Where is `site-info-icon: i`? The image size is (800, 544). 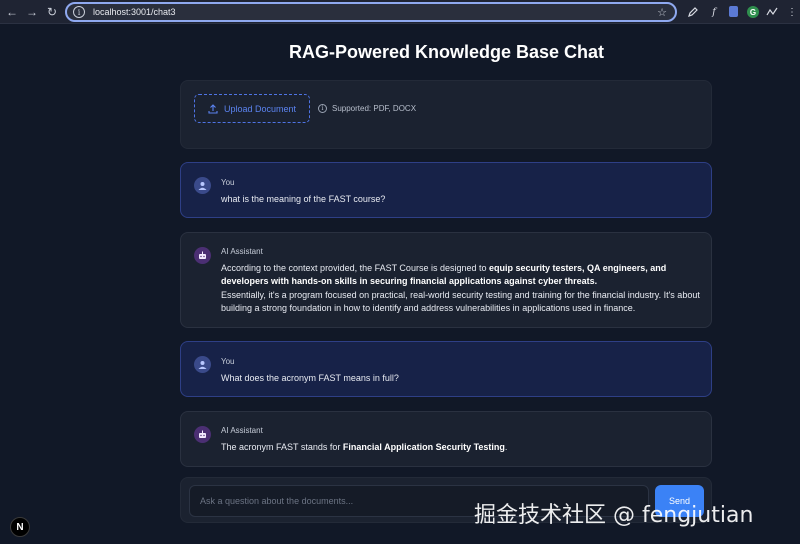 site-info-icon: i is located at coordinates (79, 12).